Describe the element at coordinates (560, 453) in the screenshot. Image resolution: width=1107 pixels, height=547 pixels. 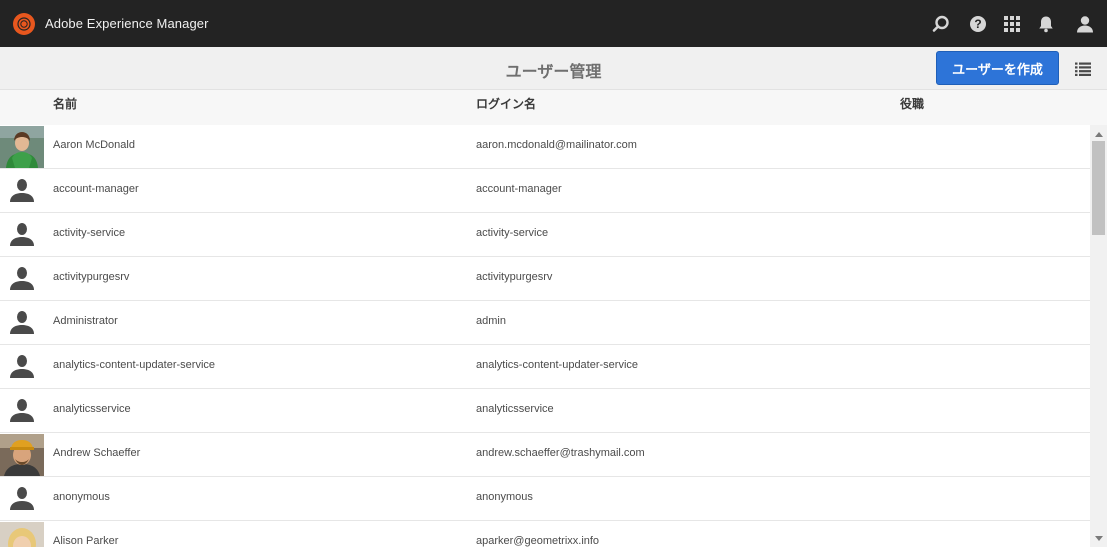
I see `user-login: andrew.schaeffer@trashymail.com` at that location.